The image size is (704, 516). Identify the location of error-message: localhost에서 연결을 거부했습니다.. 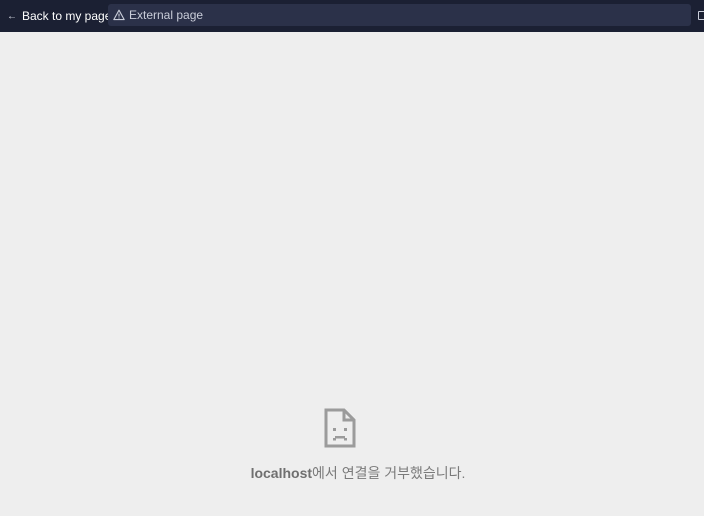
(352, 473).